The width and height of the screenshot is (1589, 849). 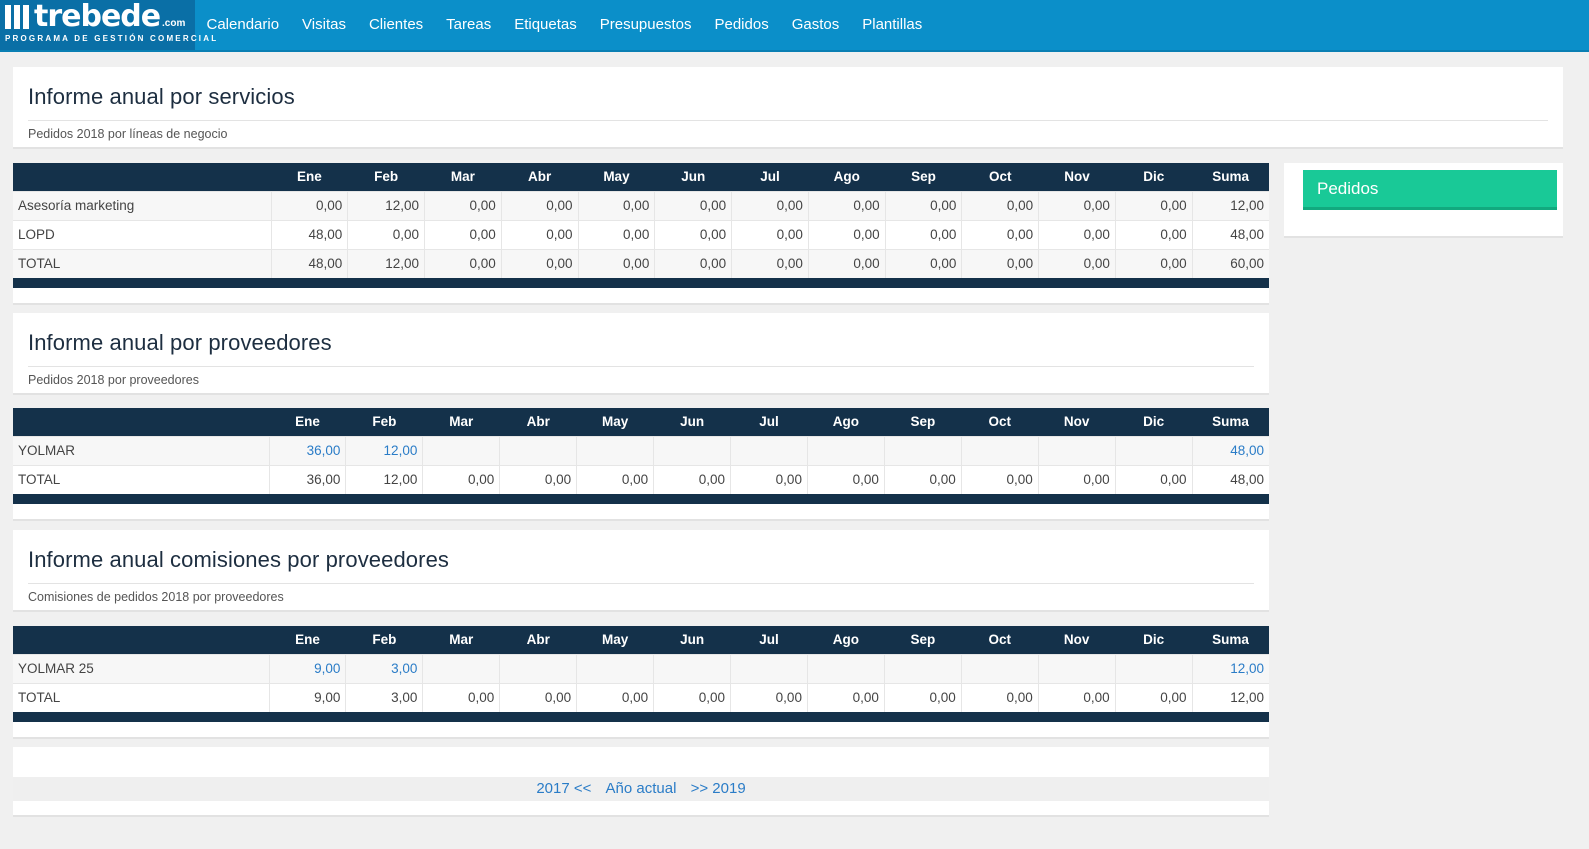 What do you see at coordinates (307, 479) in the screenshot?
I see `value-cell: 36,00` at bounding box center [307, 479].